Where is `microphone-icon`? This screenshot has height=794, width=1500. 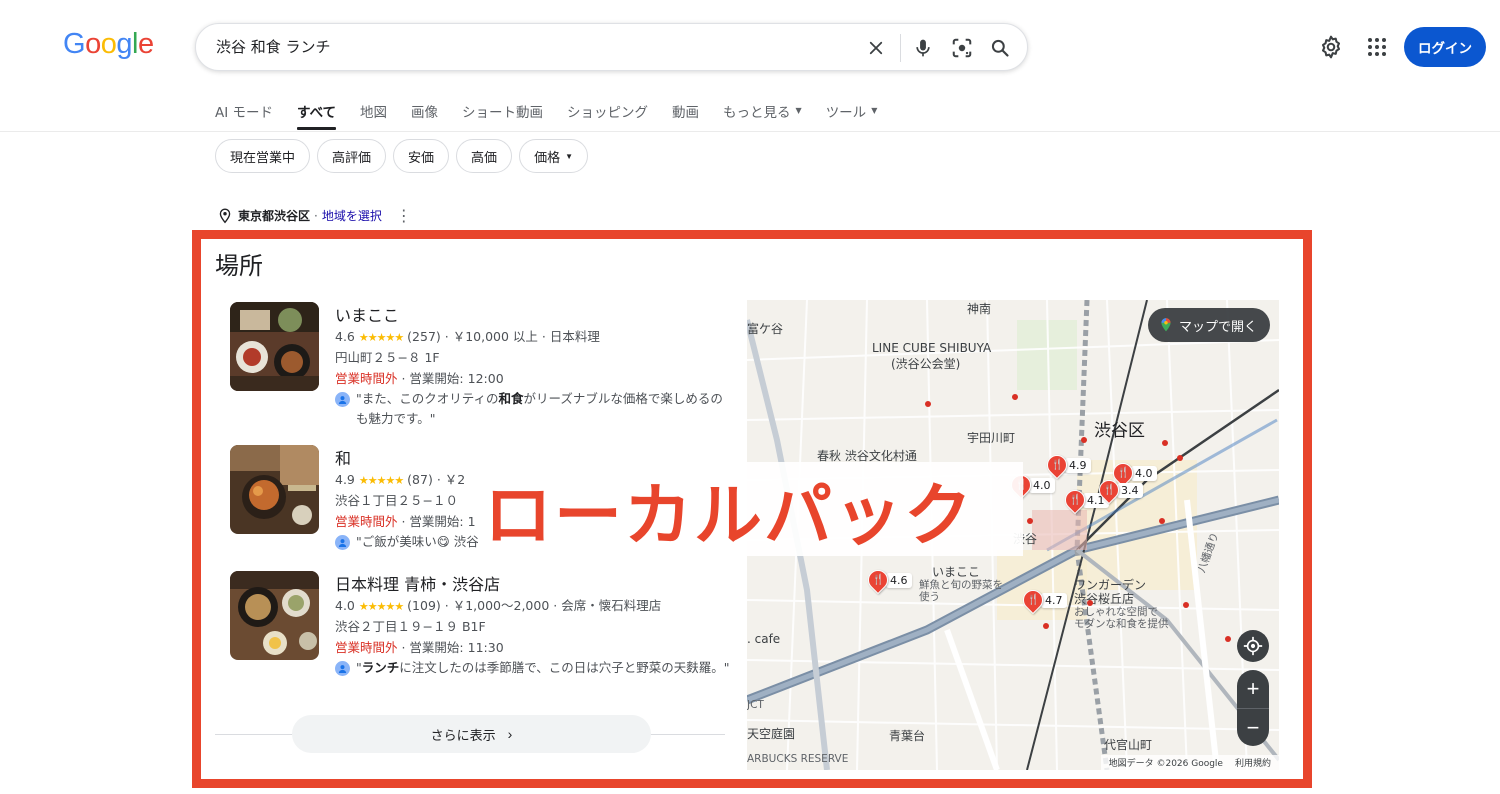 microphone-icon is located at coordinates (923, 48).